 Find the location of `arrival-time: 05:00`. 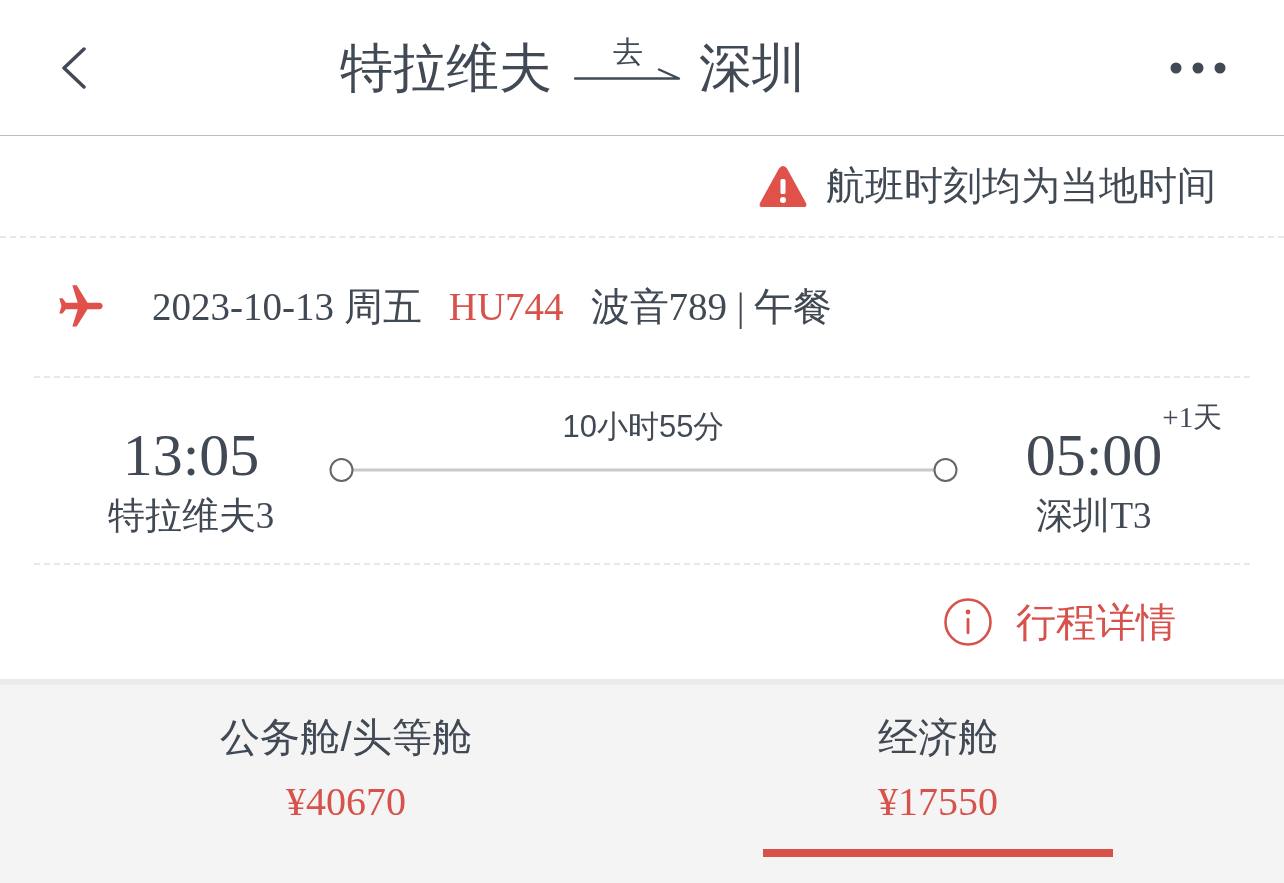

arrival-time: 05:00 is located at coordinates (1094, 455).